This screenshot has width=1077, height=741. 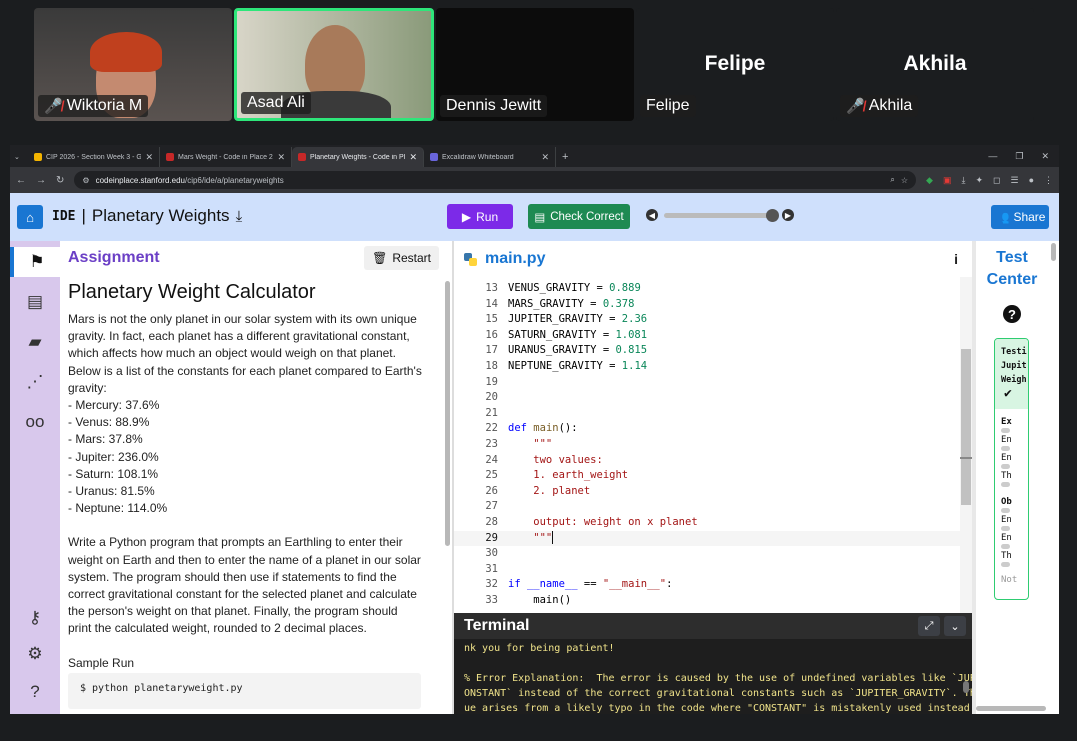 What do you see at coordinates (579, 216) in the screenshot?
I see `check-correct-button: ▤ Check Correct` at bounding box center [579, 216].